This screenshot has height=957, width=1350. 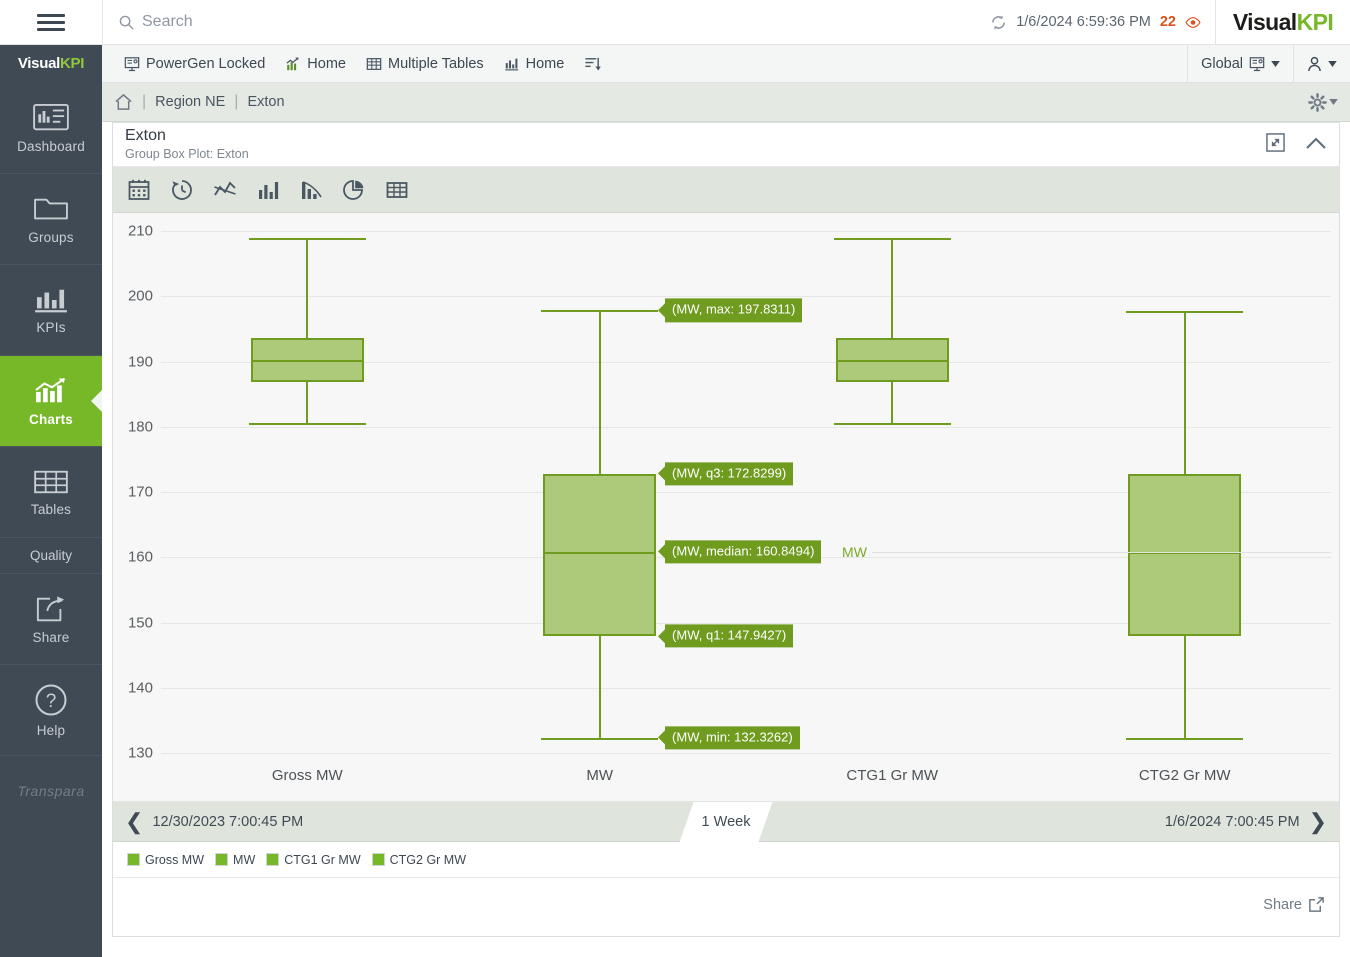 I want to click on expand-button, so click(x=1275, y=144).